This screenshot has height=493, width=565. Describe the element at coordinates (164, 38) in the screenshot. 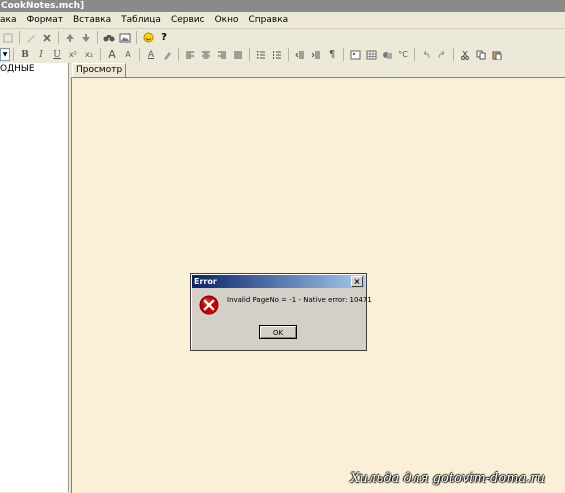

I see `help-icon: ?` at that location.